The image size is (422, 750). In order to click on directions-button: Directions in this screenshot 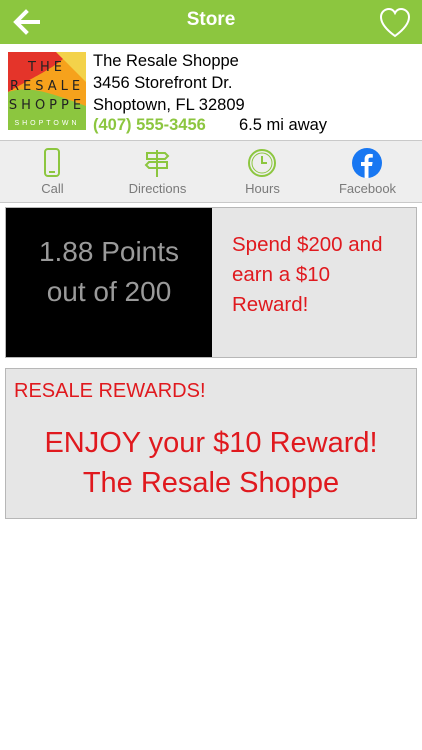, I will do `click(157, 171)`.